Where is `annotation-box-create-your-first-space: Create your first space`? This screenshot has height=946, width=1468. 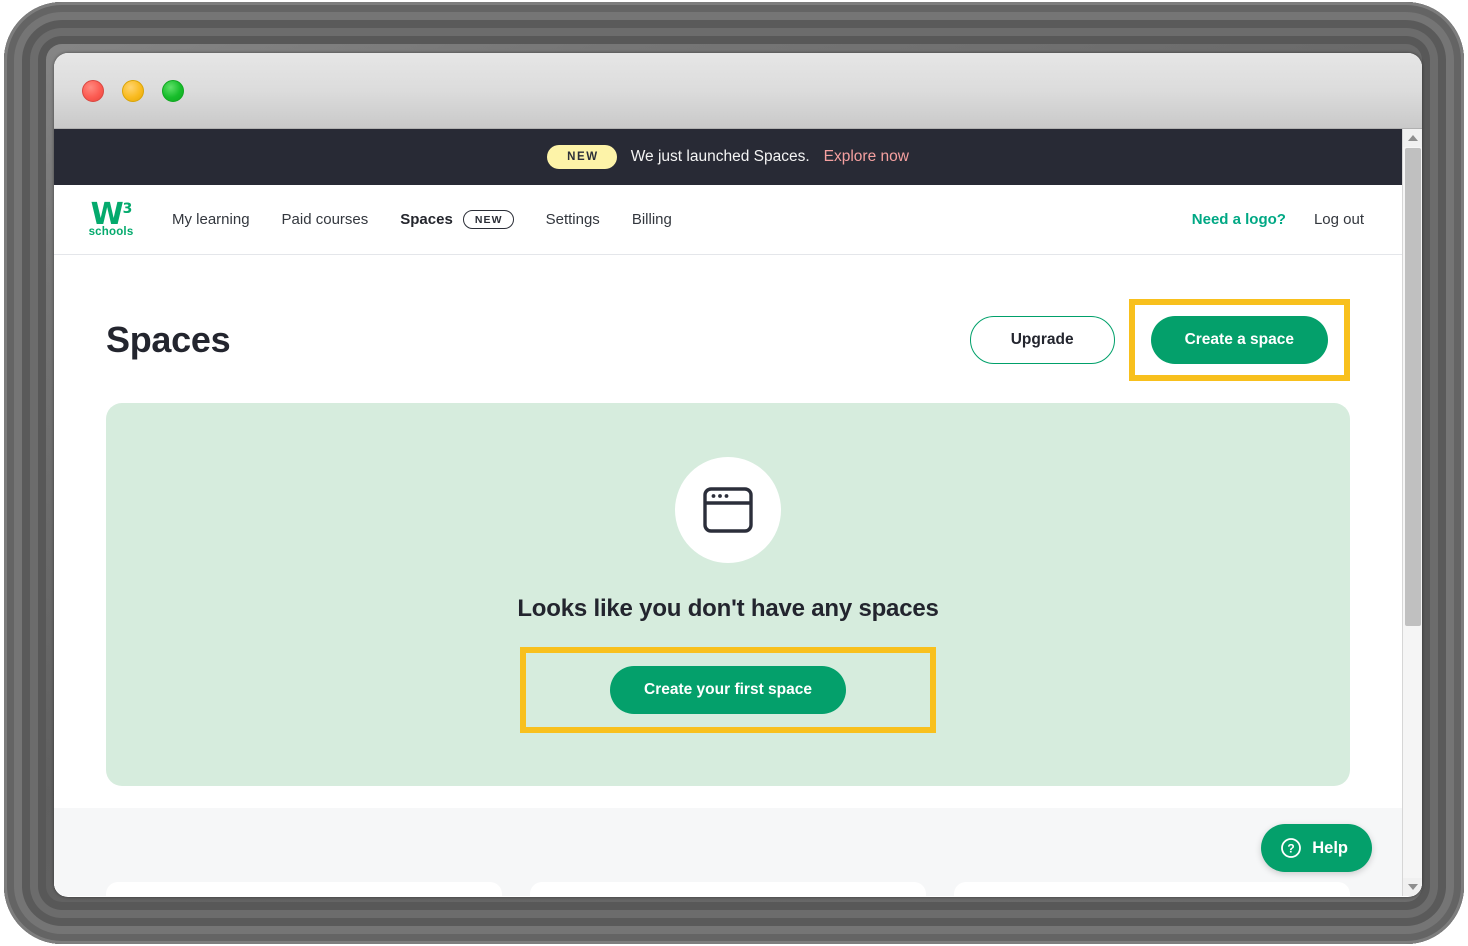
annotation-box-create-your-first-space: Create your first space is located at coordinates (728, 689).